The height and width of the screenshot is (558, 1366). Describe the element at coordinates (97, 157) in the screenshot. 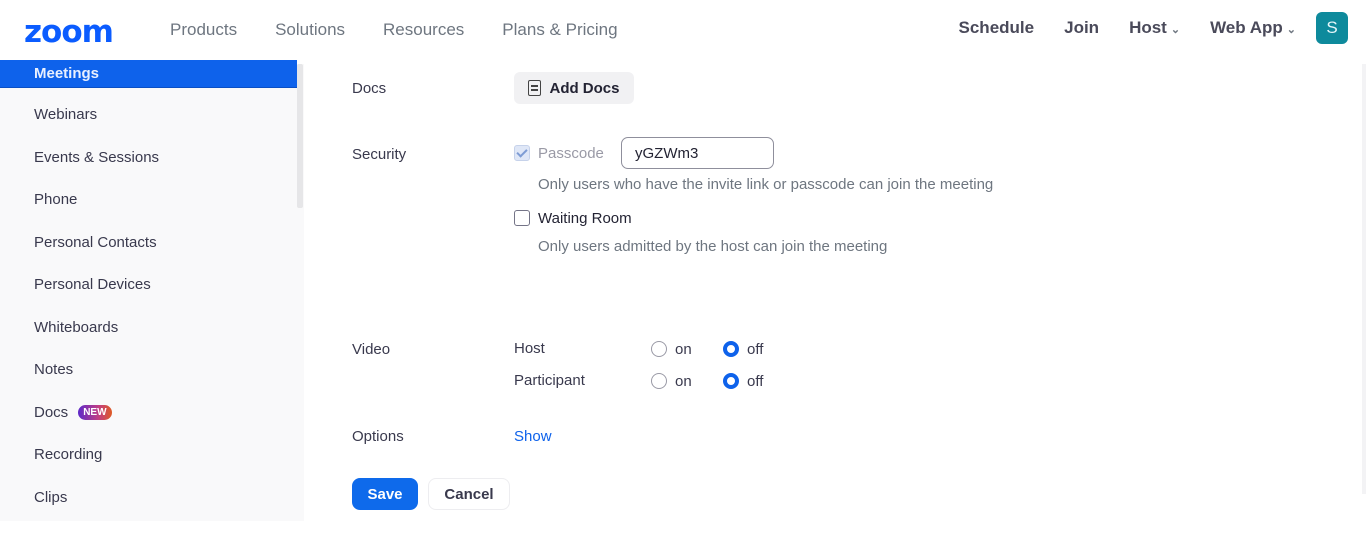

I see `sidebar-item-label: Events & Sessions` at that location.